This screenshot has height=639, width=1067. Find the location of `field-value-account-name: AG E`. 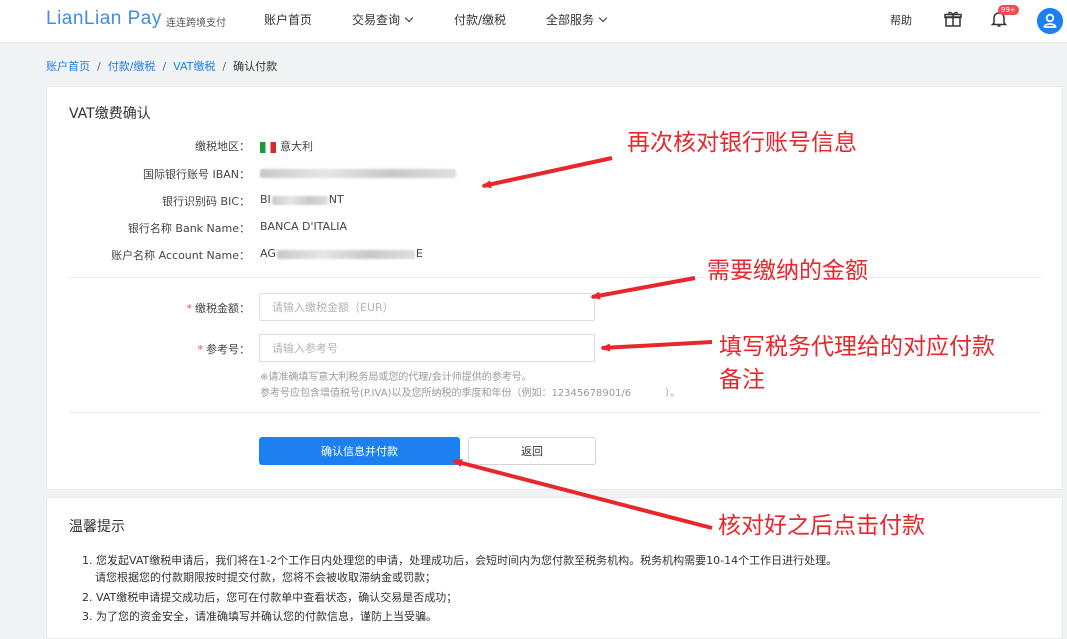

field-value-account-name: AG E is located at coordinates (341, 253).